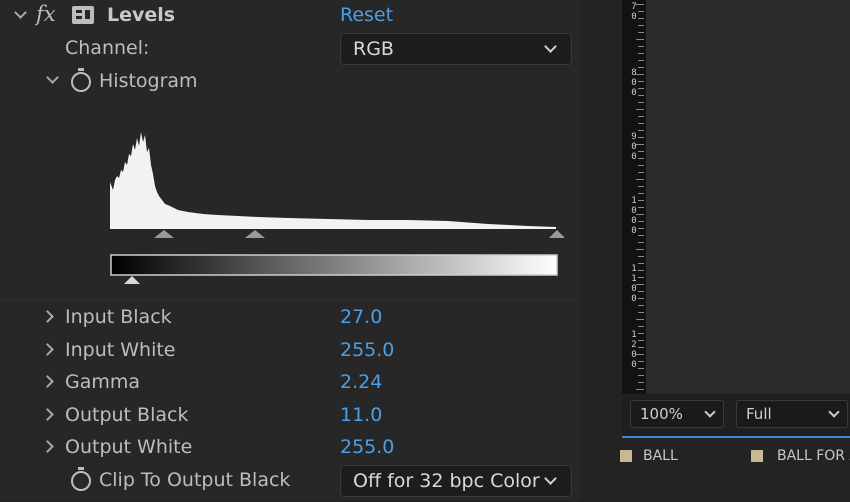 The width and height of the screenshot is (850, 502). What do you see at coordinates (107, 48) in the screenshot?
I see `channel-label: Channel:` at bounding box center [107, 48].